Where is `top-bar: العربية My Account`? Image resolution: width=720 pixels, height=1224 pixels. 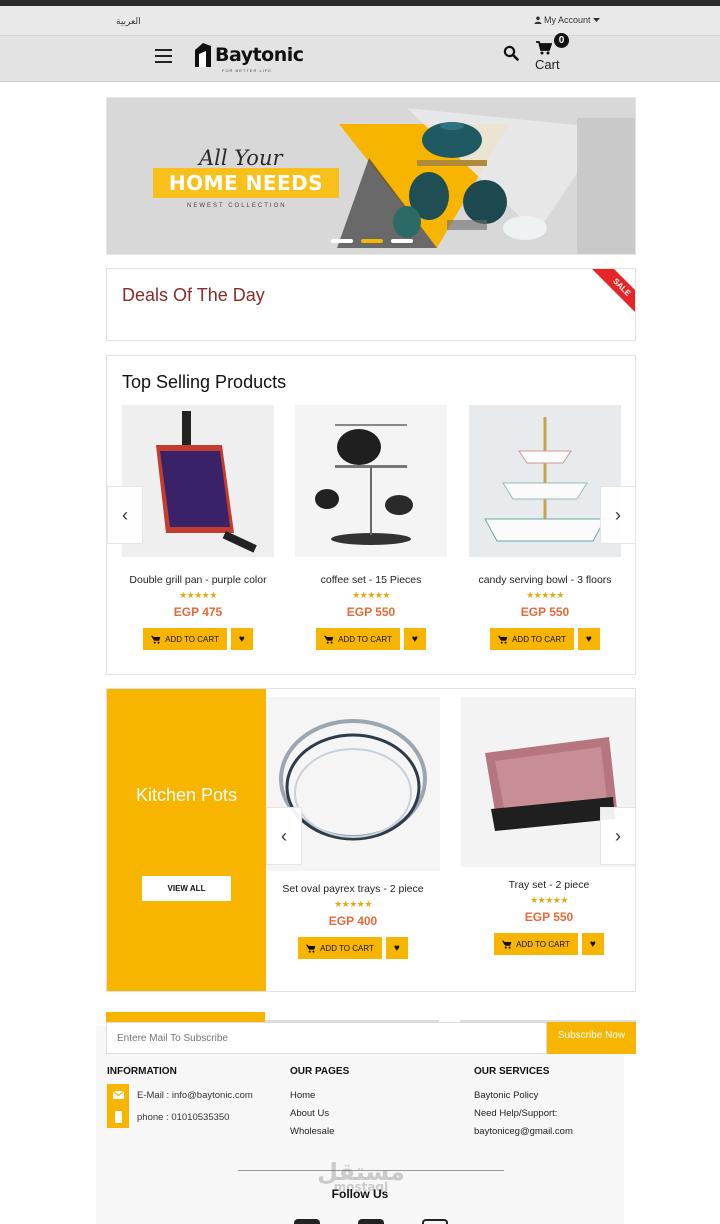 top-bar: العربية My Account is located at coordinates (360, 21).